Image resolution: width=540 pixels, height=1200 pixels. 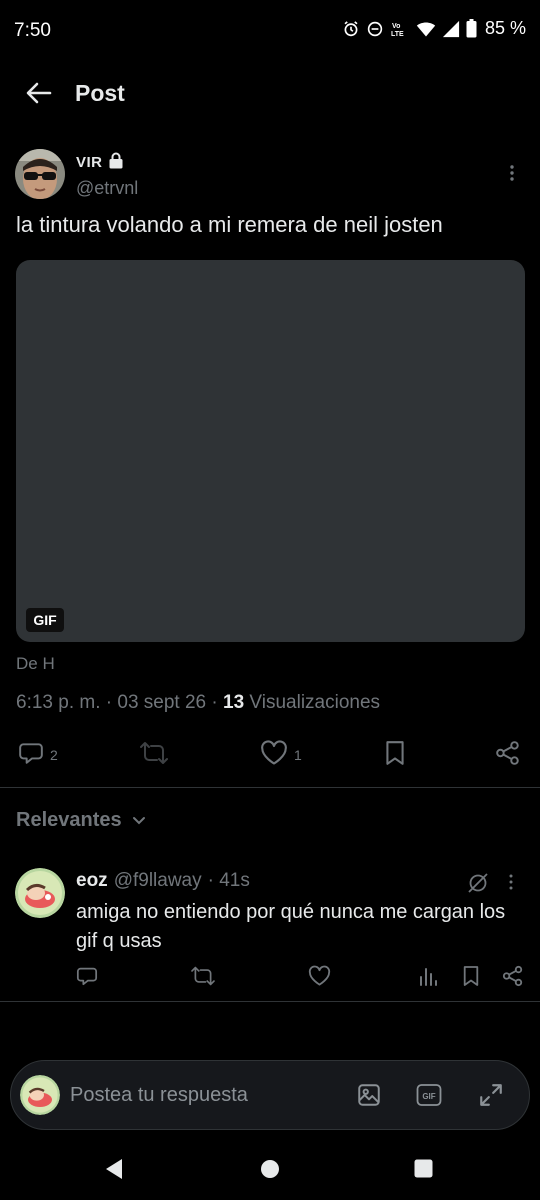 What do you see at coordinates (397, 34) in the screenshot?
I see `svg-text: LTE` at bounding box center [397, 34].